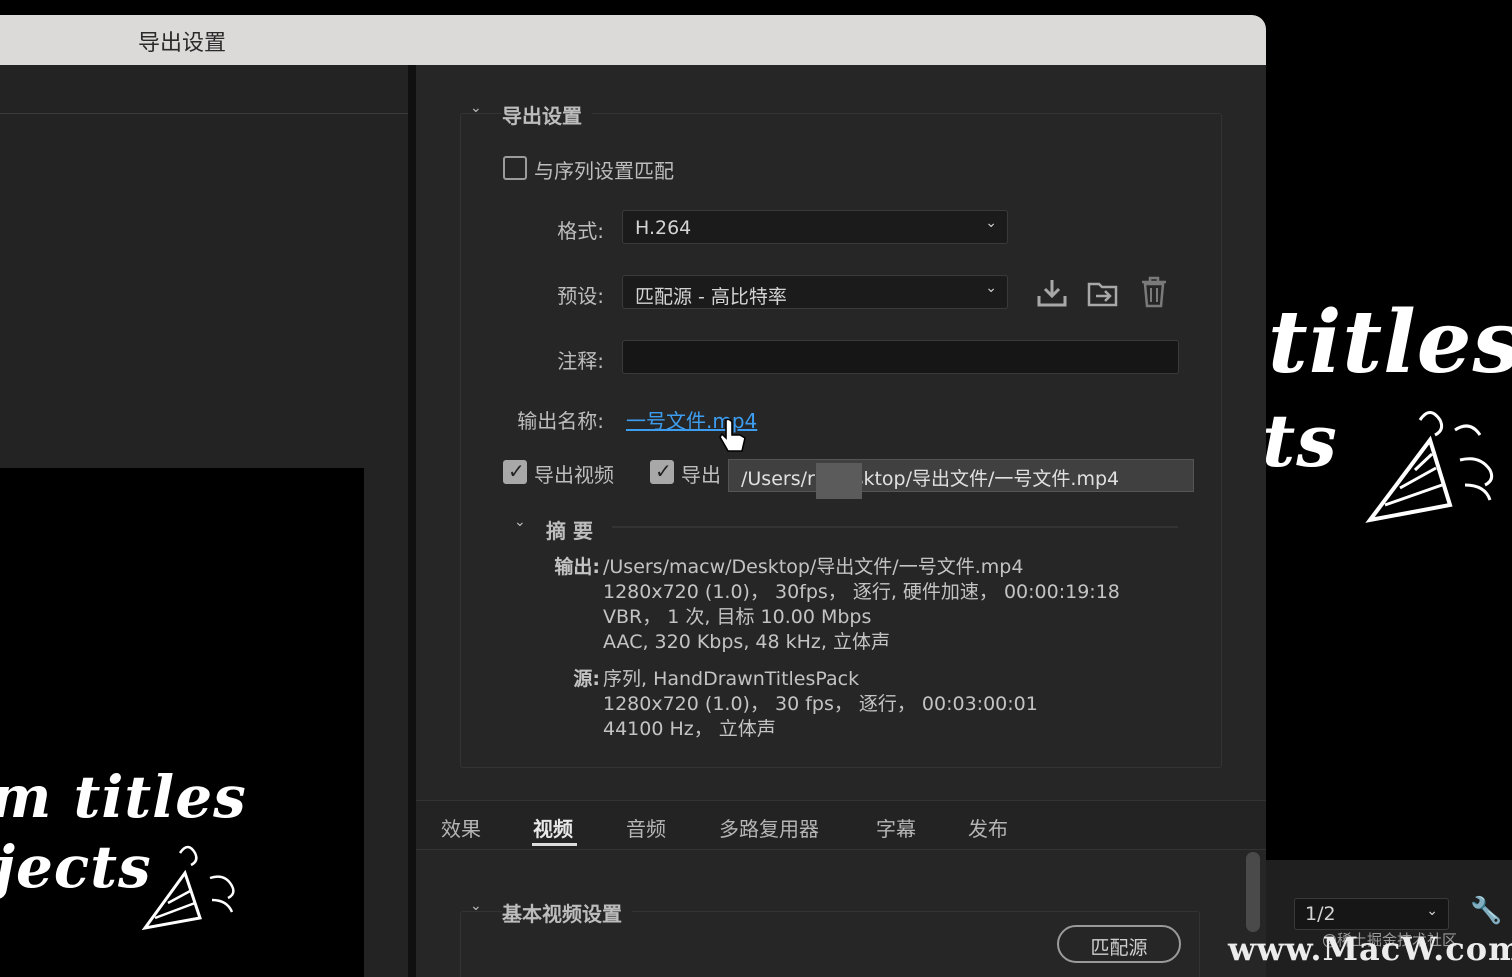 The image size is (1512, 977). I want to click on preview-subtitle-text: jects, so click(76, 867).